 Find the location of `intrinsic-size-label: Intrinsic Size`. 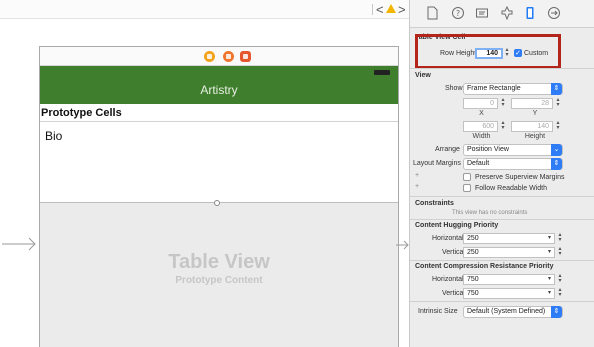

intrinsic-size-label: Intrinsic Size is located at coordinates (438, 311).